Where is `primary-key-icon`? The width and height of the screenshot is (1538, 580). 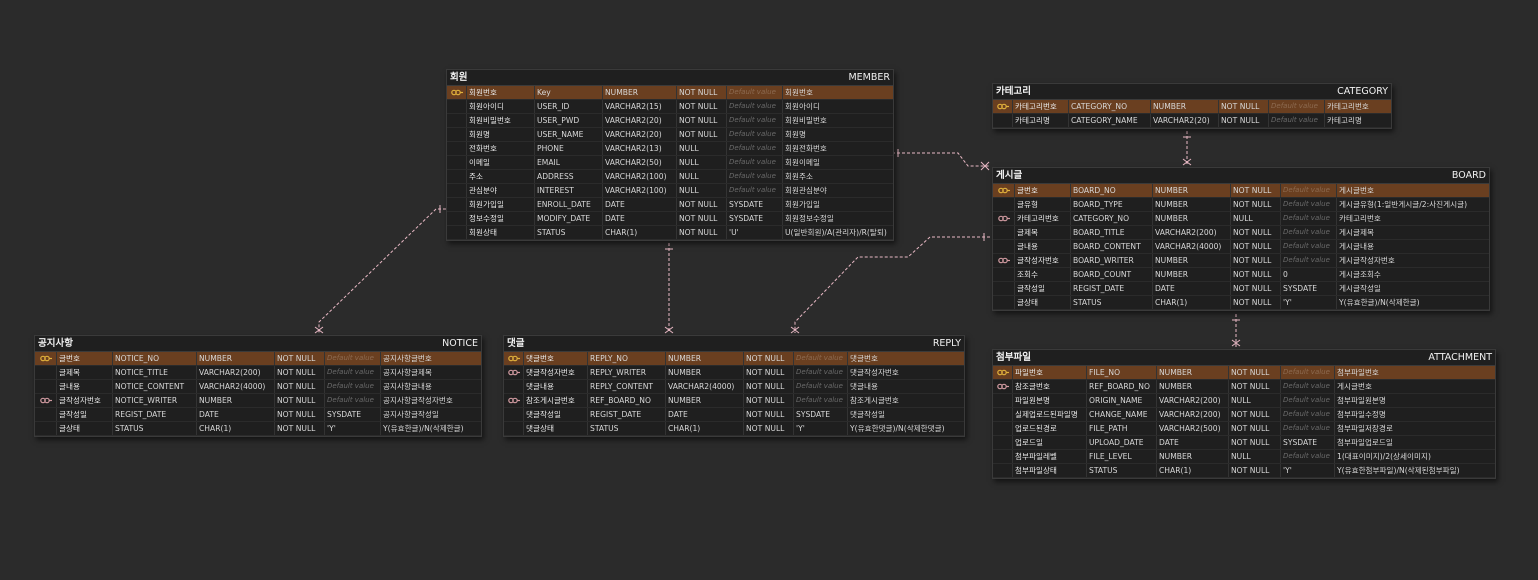
primary-key-icon is located at coordinates (456, 92).